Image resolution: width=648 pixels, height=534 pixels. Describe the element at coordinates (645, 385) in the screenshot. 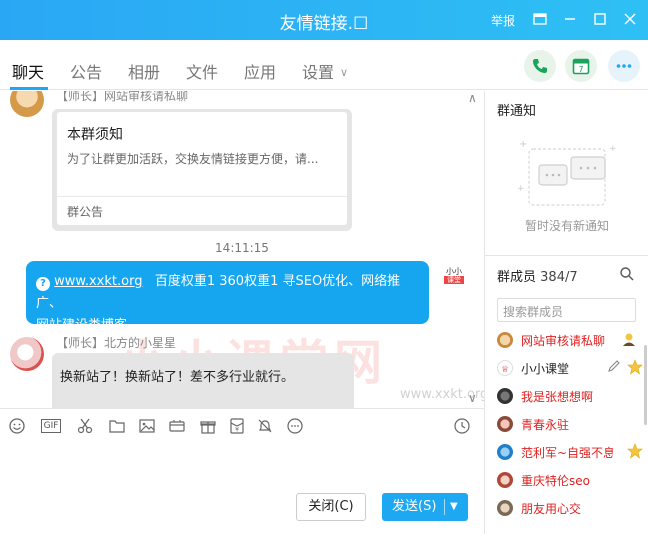

I see `members-scrollbar` at that location.